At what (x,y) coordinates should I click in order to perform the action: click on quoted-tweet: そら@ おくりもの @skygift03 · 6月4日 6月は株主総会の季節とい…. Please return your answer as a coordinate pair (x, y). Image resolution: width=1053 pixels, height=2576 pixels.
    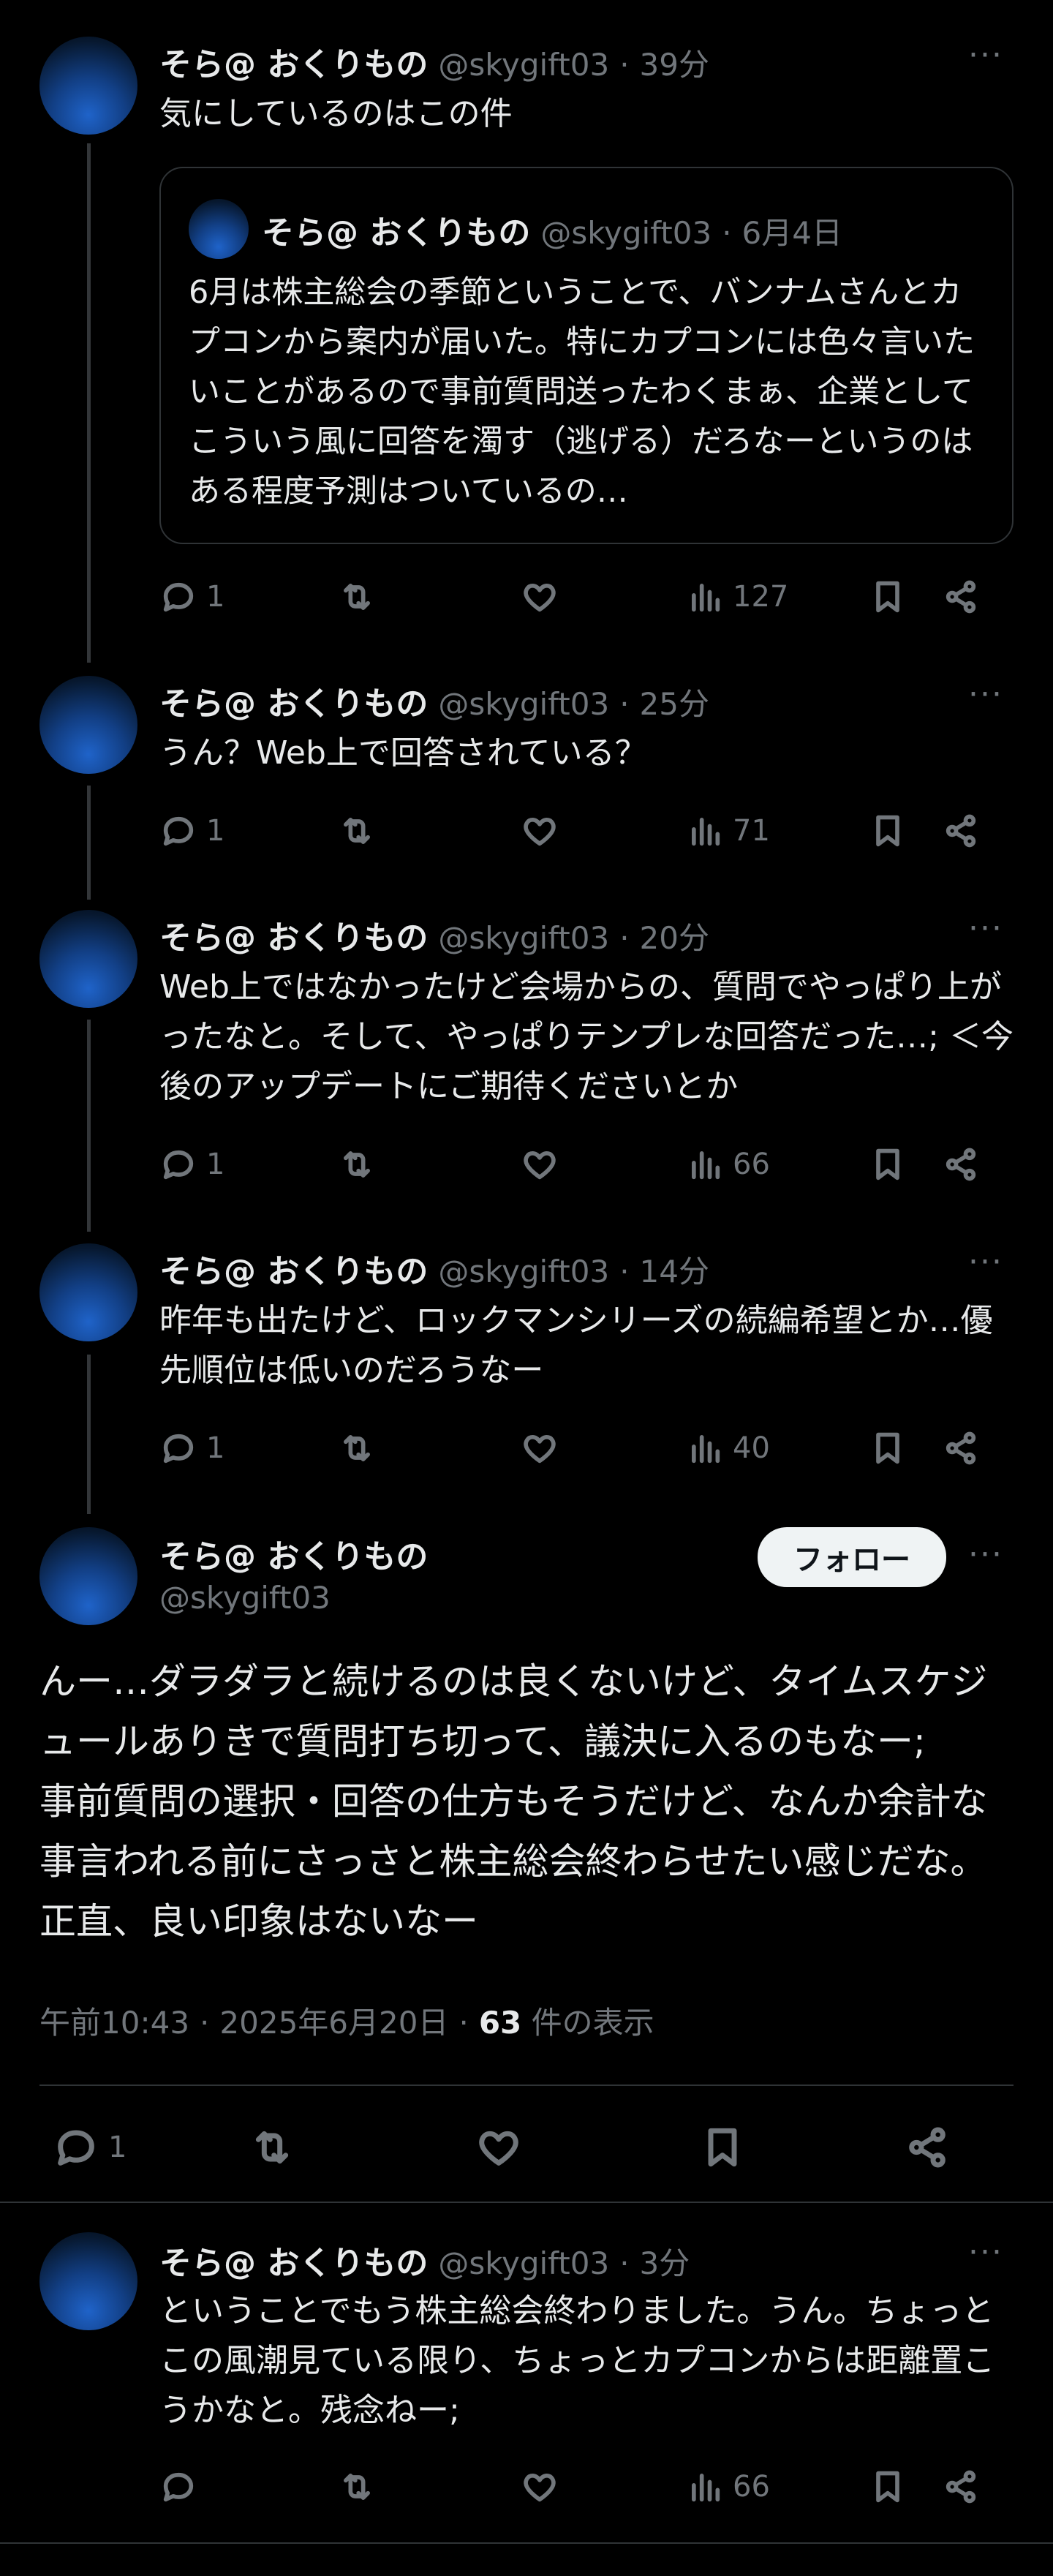
    Looking at the image, I should click on (586, 355).